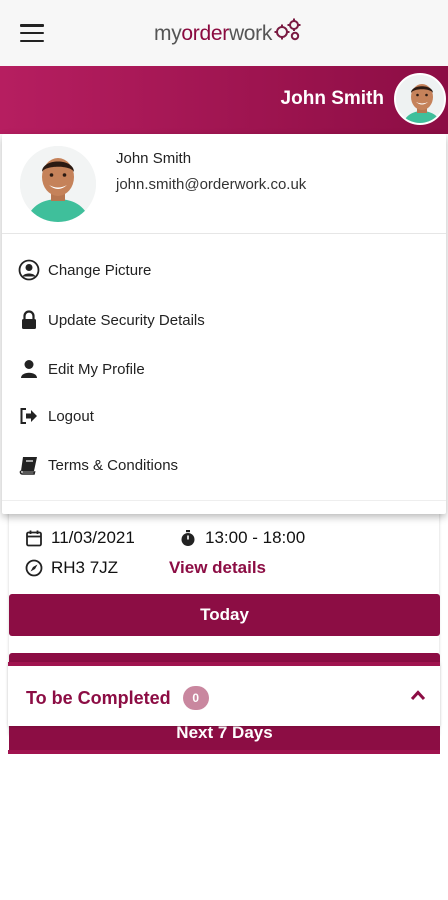 This screenshot has height=900, width=448. I want to click on section-header: To be Completed 0, so click(117, 698).